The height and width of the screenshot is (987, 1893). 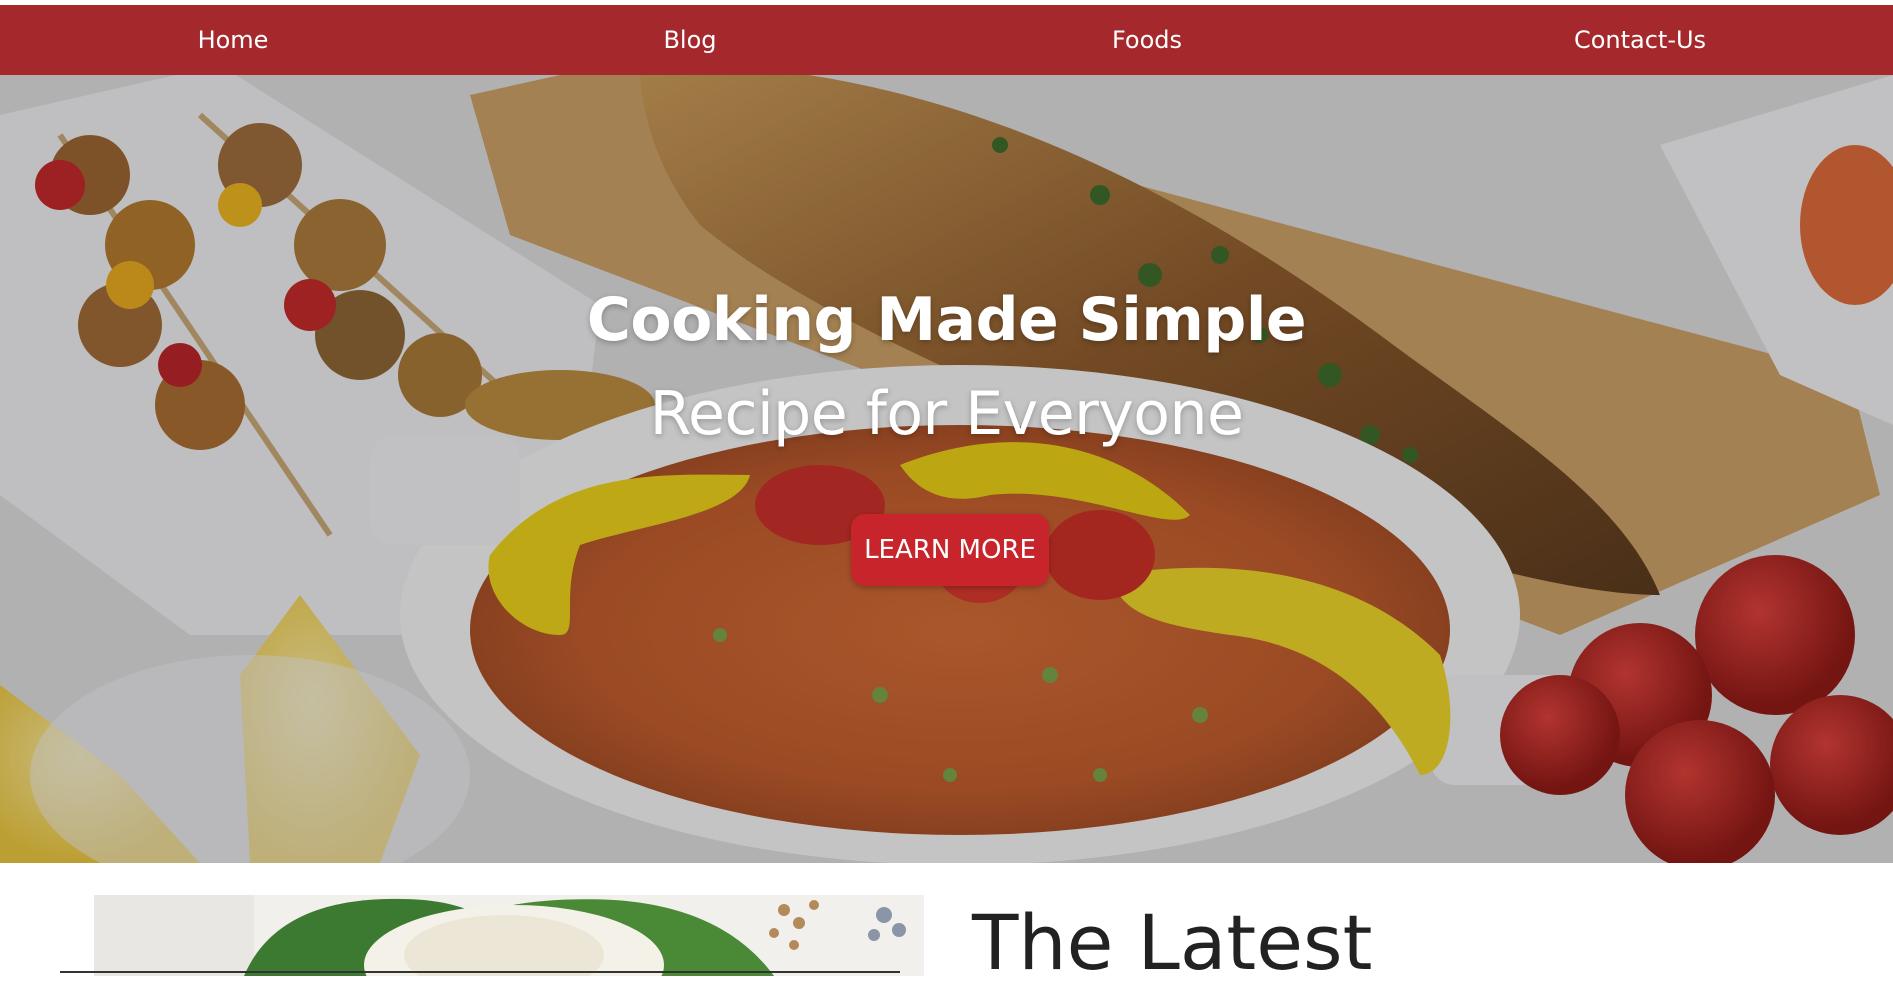 I want to click on section-divider, so click(x=480, y=972).